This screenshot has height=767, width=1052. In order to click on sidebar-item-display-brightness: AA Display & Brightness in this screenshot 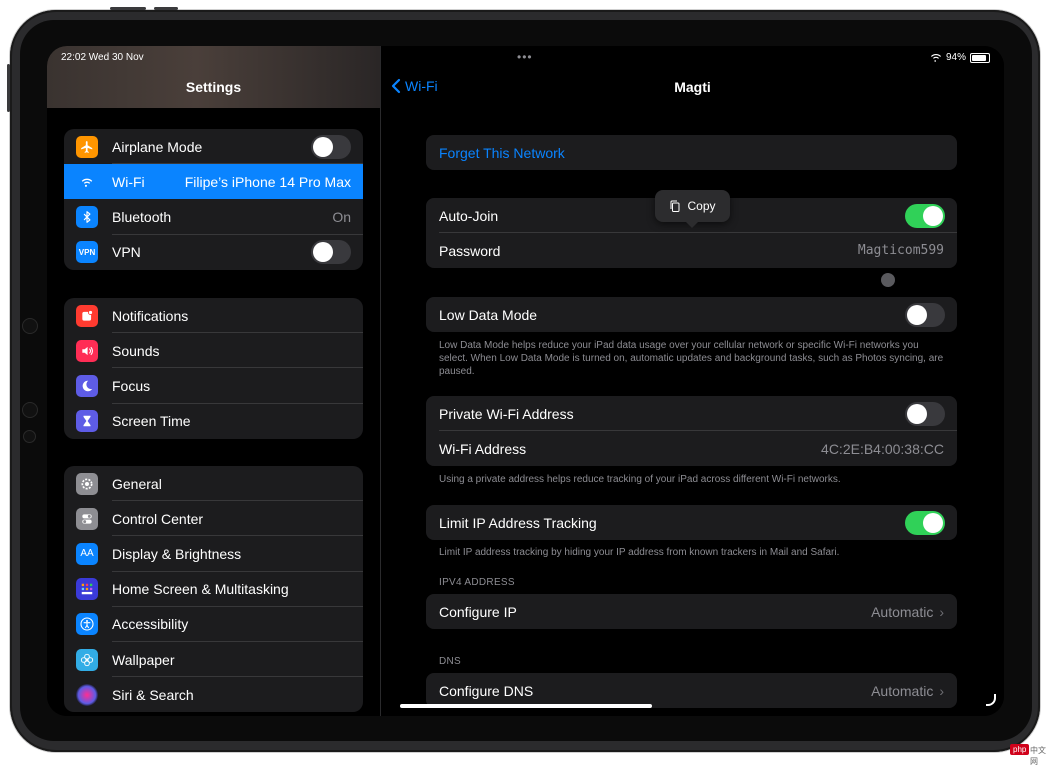, I will do `click(213, 554)`.